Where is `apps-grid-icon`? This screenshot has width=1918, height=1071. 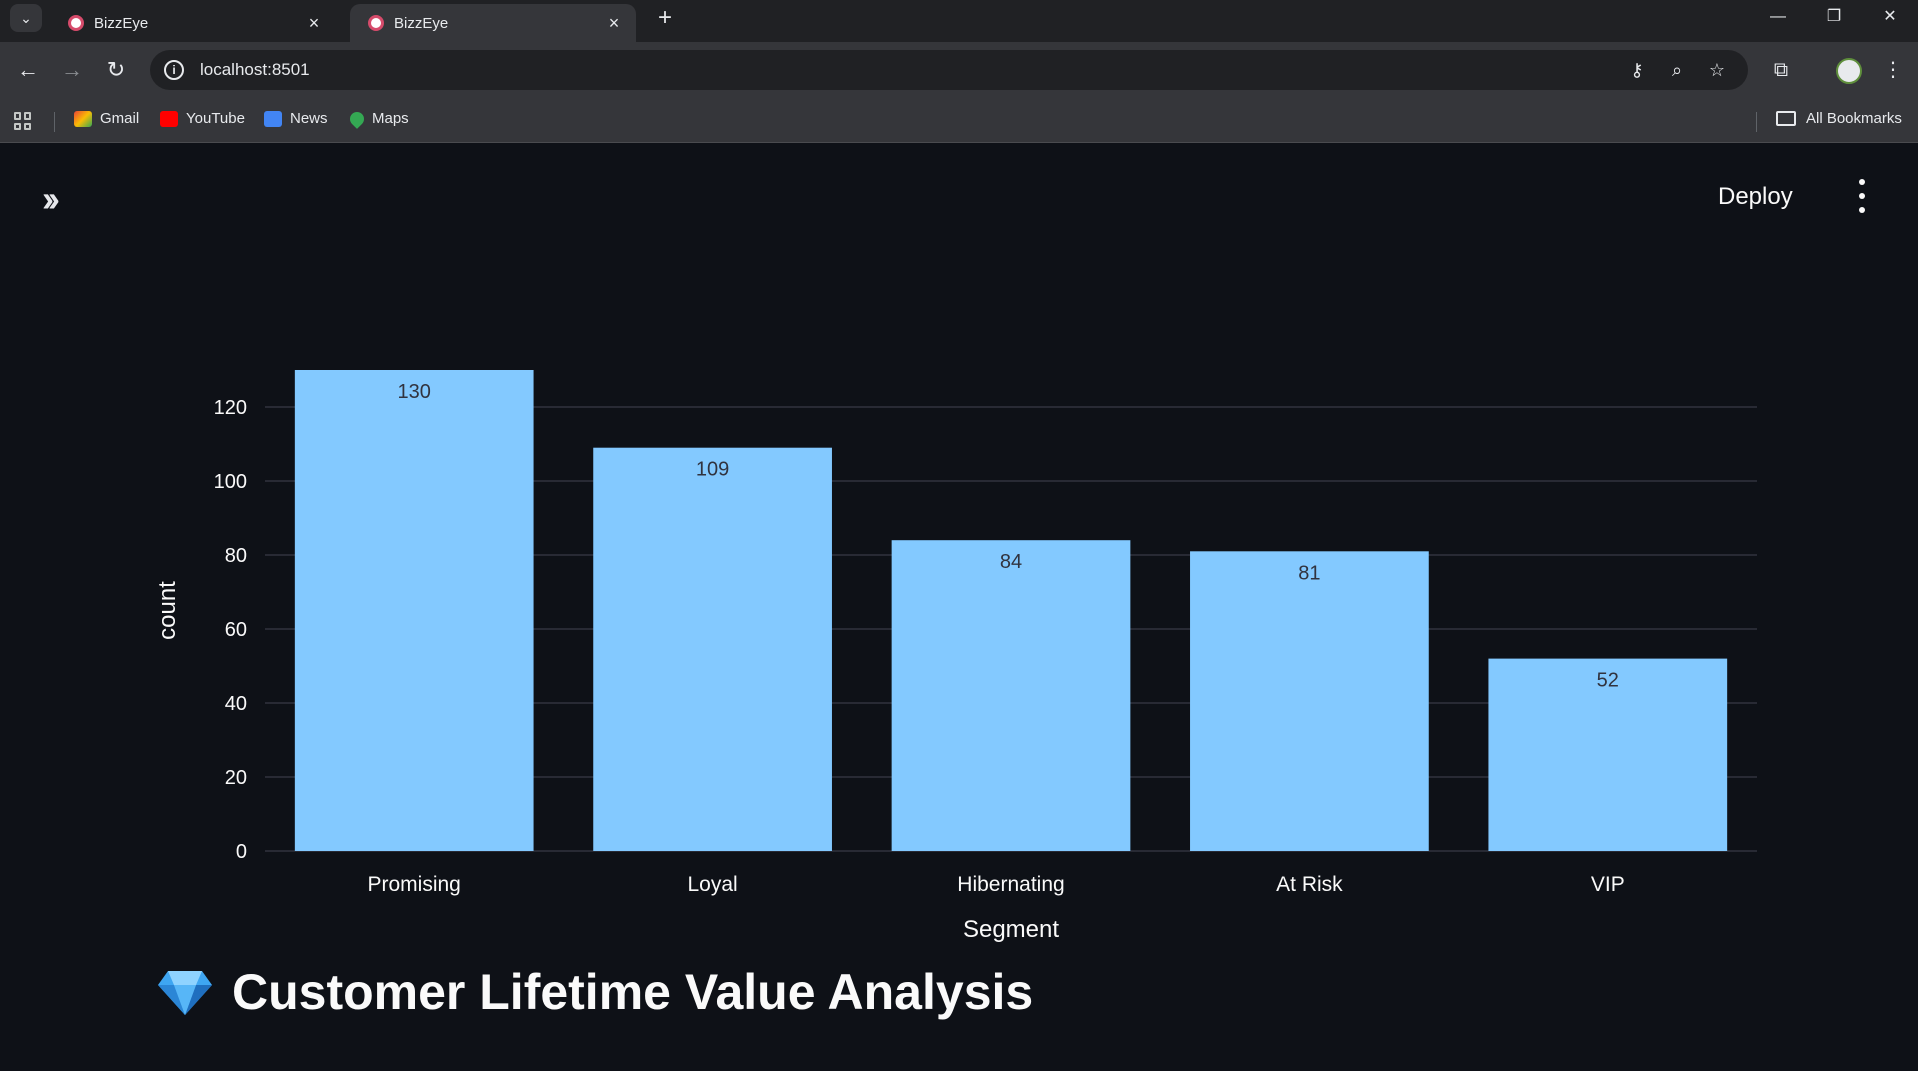
apps-grid-icon is located at coordinates (23, 121).